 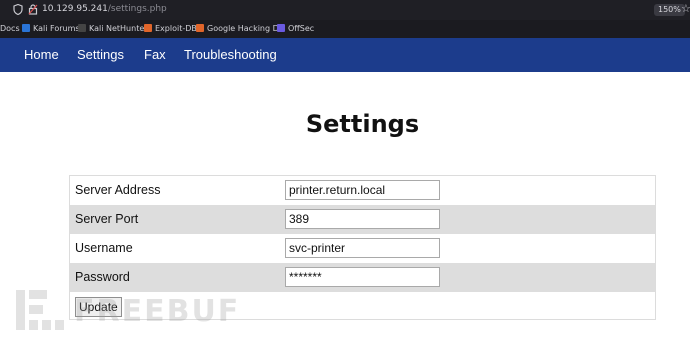 I want to click on freebuf-watermark: FREEBUF, so click(x=127, y=310).